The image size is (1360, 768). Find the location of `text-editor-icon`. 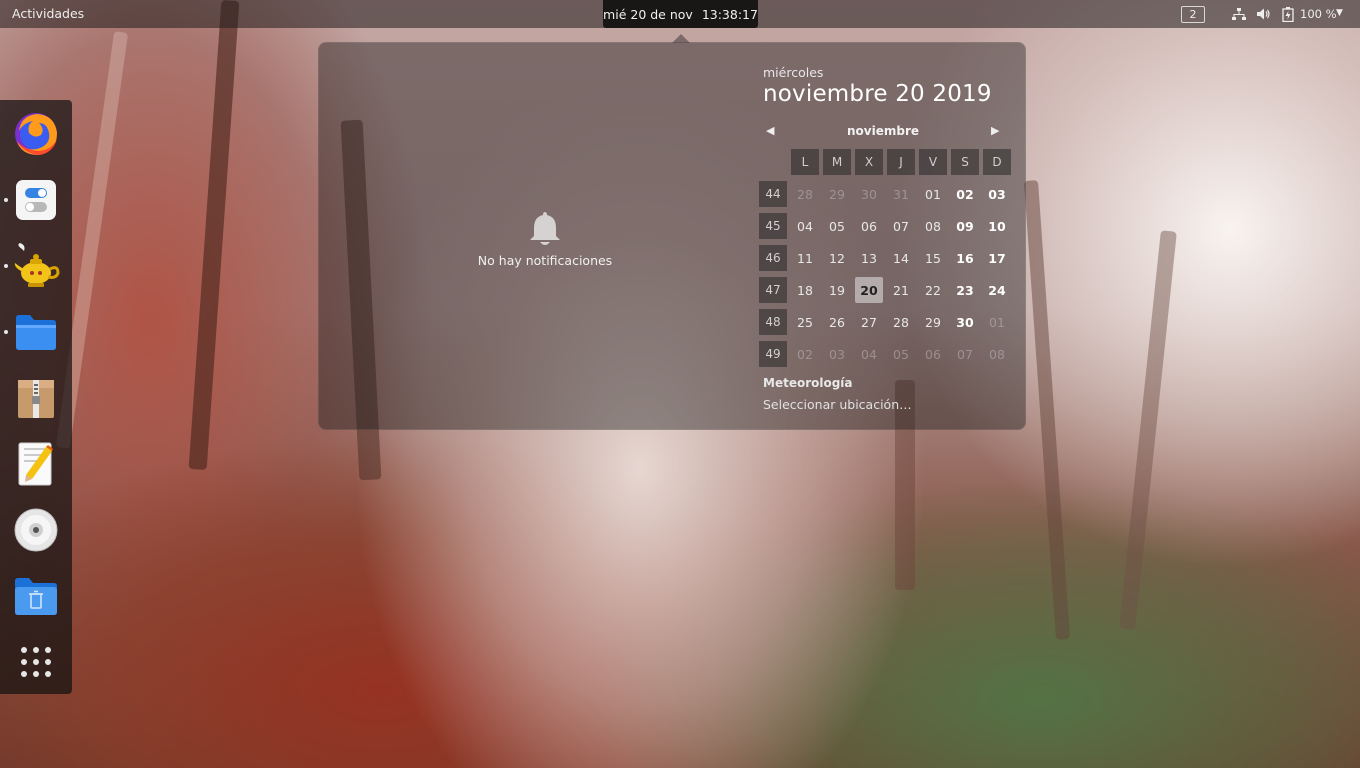

text-editor-icon is located at coordinates (35, 464).